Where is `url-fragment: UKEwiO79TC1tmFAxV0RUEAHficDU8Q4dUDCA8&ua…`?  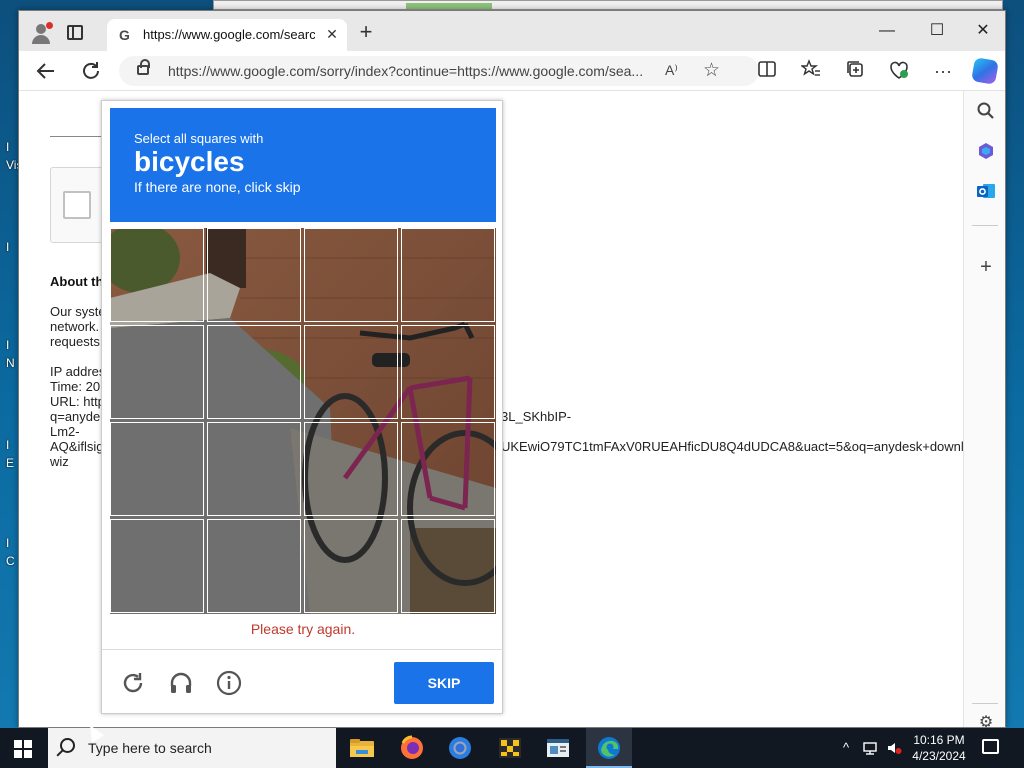 url-fragment: UKEwiO79TC1tmFAxV0RUEAHficDU8Q4dUDCA8&ua… is located at coordinates (732, 446).